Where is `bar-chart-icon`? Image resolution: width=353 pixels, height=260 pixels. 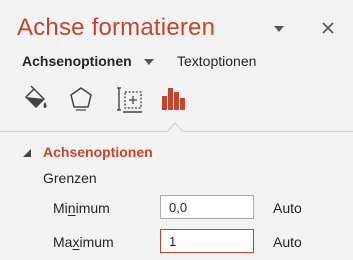
bar-chart-icon is located at coordinates (173, 99).